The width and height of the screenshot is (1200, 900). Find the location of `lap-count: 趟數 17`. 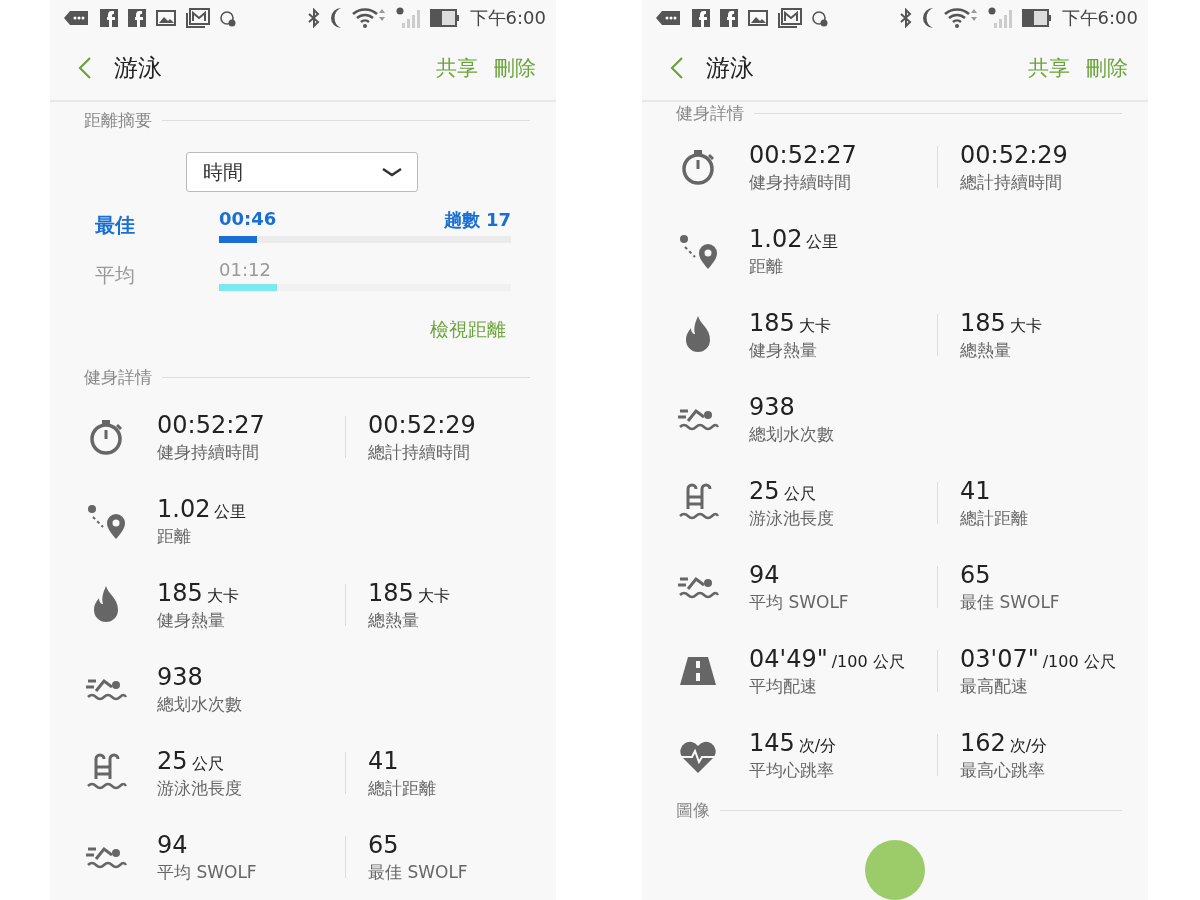

lap-count: 趟數 17 is located at coordinates (477, 220).